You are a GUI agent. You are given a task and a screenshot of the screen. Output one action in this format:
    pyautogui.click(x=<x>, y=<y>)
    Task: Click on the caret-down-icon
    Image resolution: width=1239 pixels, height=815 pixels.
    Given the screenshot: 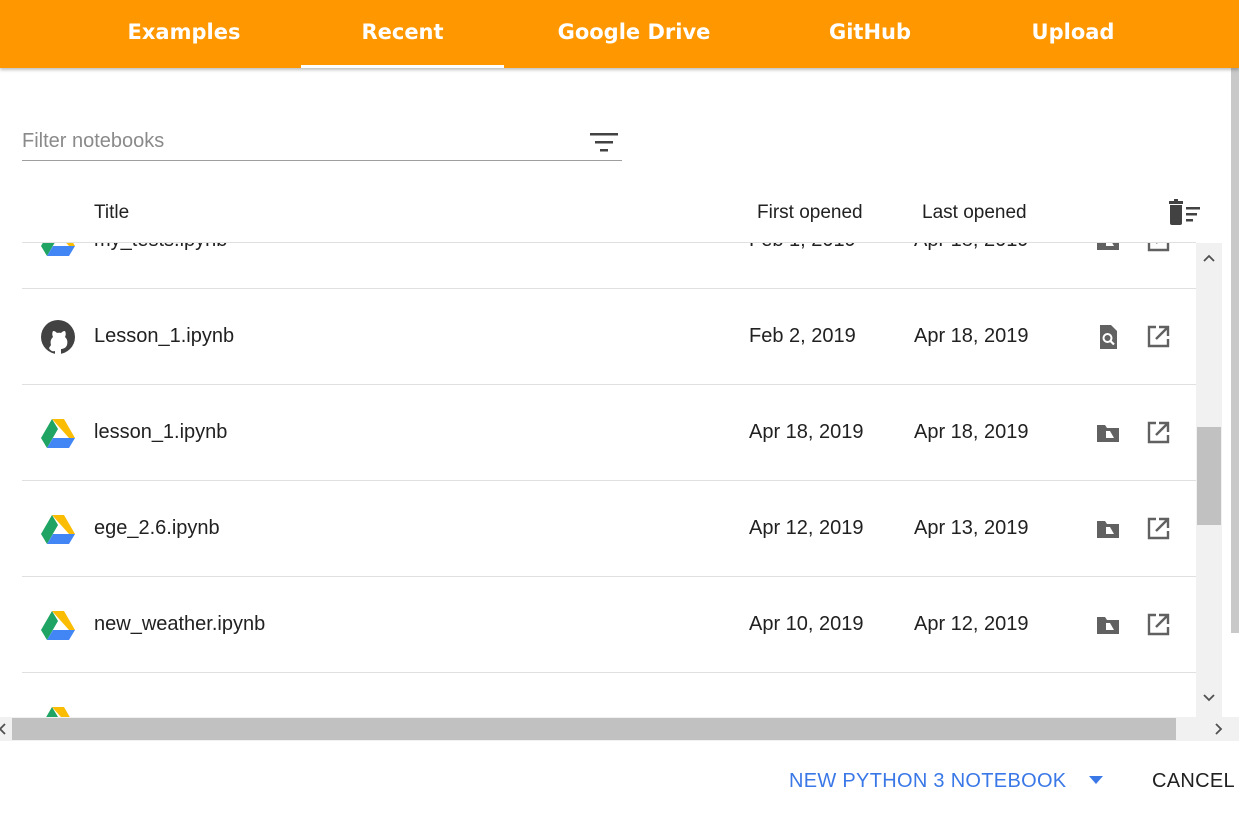 What is the action you would take?
    pyautogui.click(x=1096, y=780)
    